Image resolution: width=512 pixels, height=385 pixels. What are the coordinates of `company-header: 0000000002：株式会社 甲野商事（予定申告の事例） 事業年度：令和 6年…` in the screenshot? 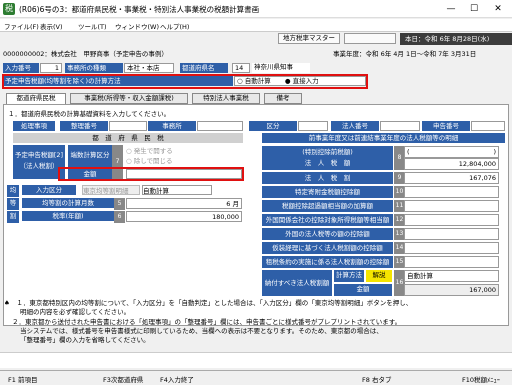 It's located at (256, 53).